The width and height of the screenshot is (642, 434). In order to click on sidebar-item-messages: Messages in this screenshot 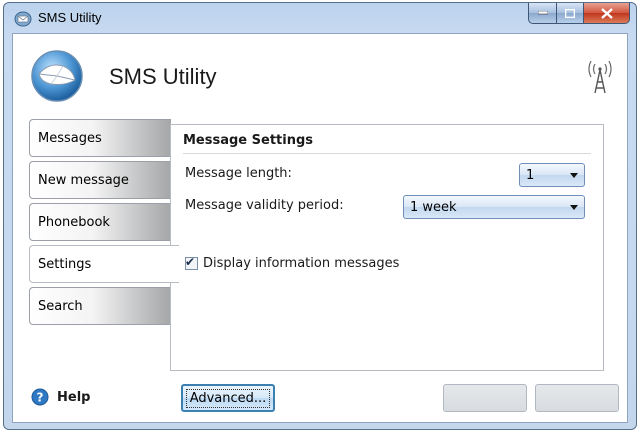, I will do `click(100, 138)`.